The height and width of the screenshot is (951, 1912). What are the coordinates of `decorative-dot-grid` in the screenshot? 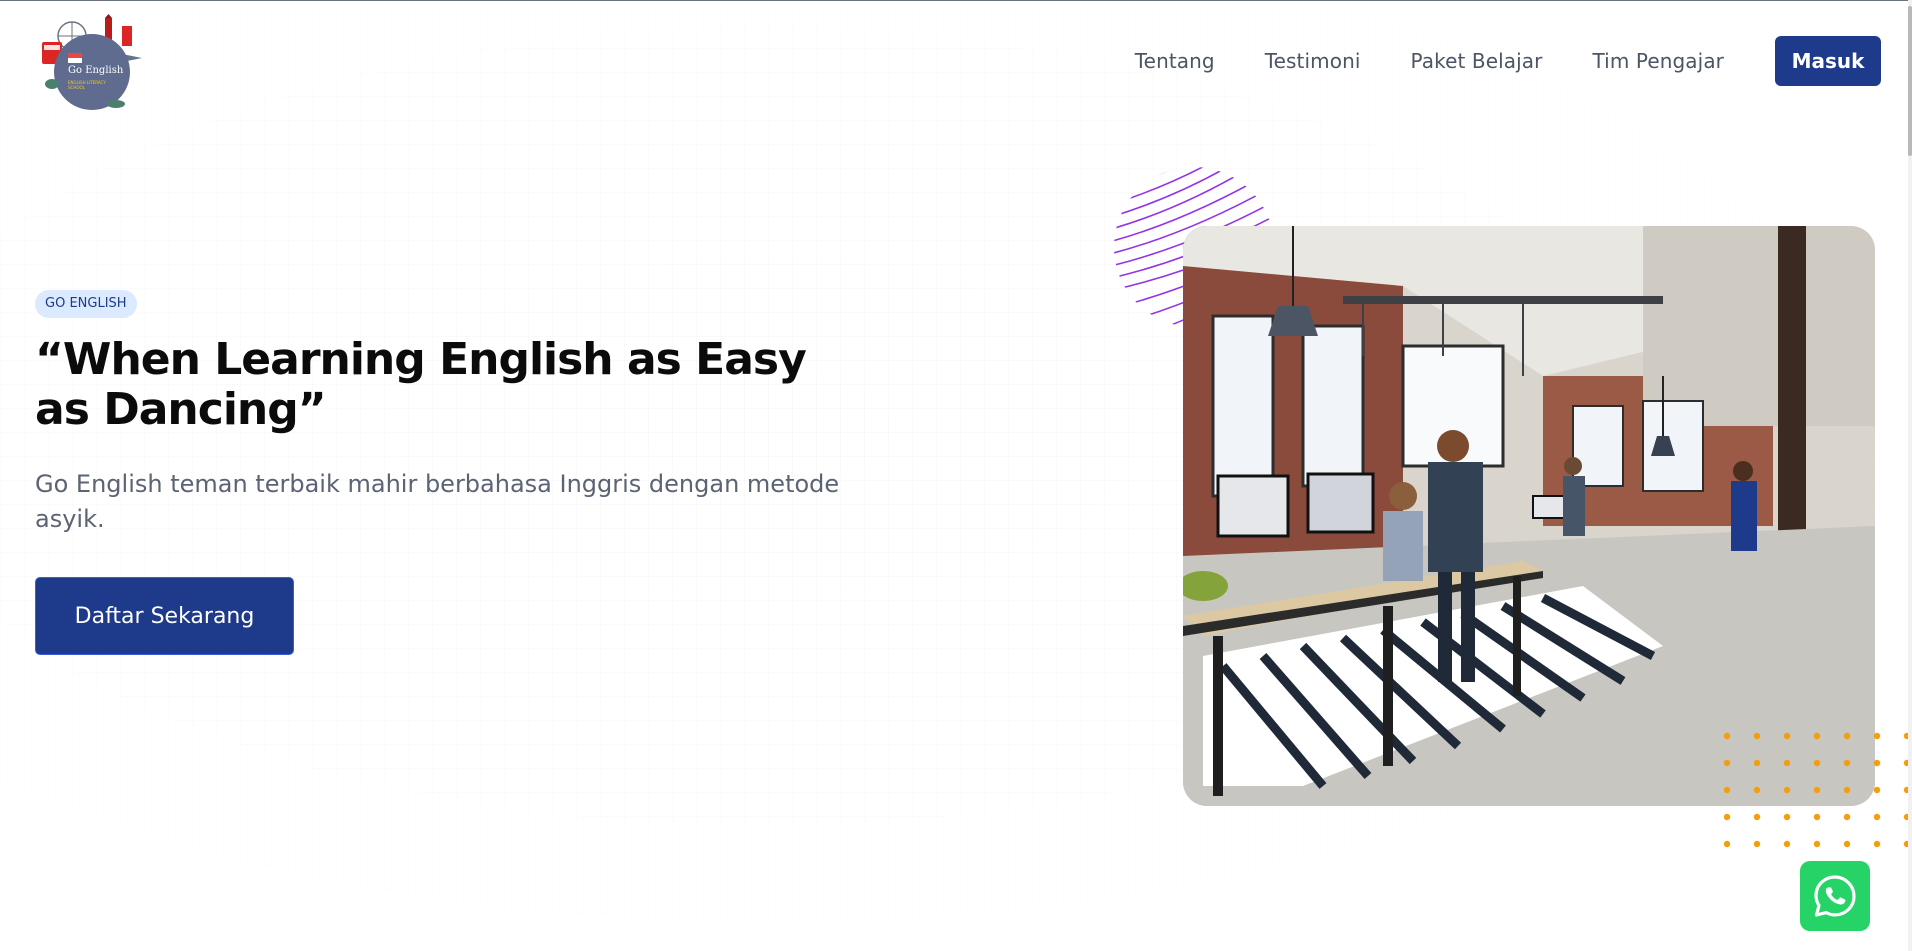 It's located at (1817, 790).